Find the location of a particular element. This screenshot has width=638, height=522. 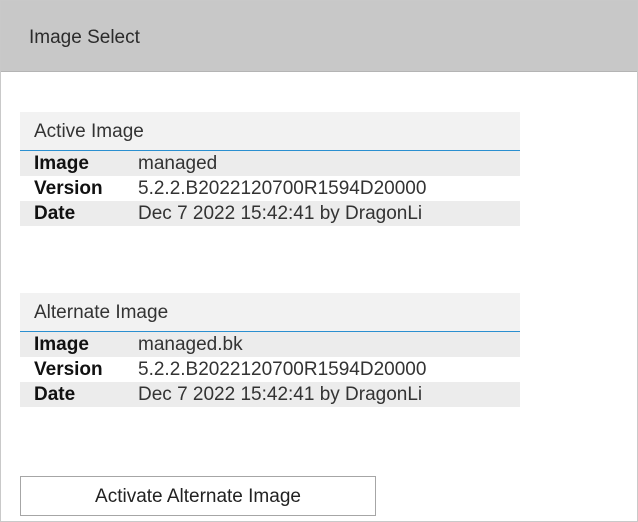

row-value: managed.bk is located at coordinates (190, 344).